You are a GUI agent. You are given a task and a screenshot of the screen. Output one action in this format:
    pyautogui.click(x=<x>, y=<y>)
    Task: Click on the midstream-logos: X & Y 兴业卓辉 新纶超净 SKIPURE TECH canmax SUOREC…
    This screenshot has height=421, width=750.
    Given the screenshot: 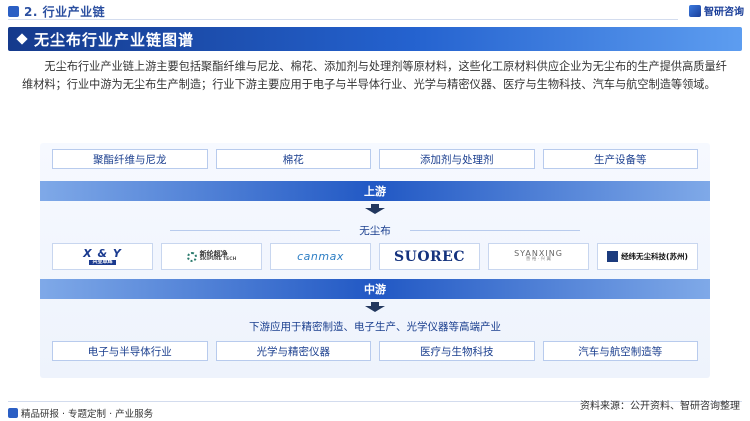 What is the action you would take?
    pyautogui.click(x=375, y=256)
    